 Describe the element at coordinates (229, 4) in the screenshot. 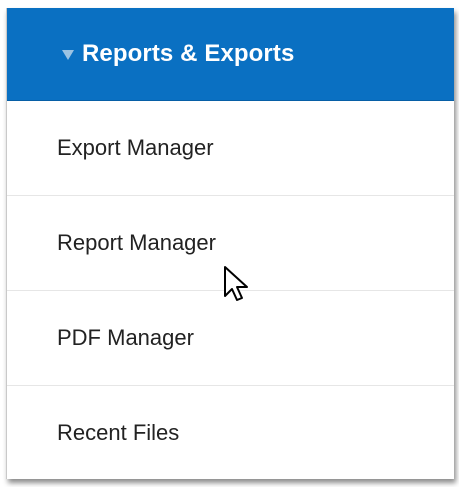

I see `cropped-top-text` at that location.